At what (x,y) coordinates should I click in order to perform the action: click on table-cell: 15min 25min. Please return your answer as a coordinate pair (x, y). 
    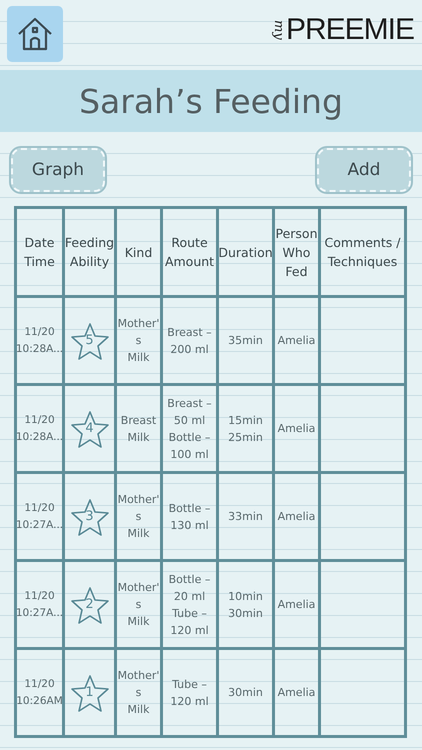
    Looking at the image, I should click on (244, 428).